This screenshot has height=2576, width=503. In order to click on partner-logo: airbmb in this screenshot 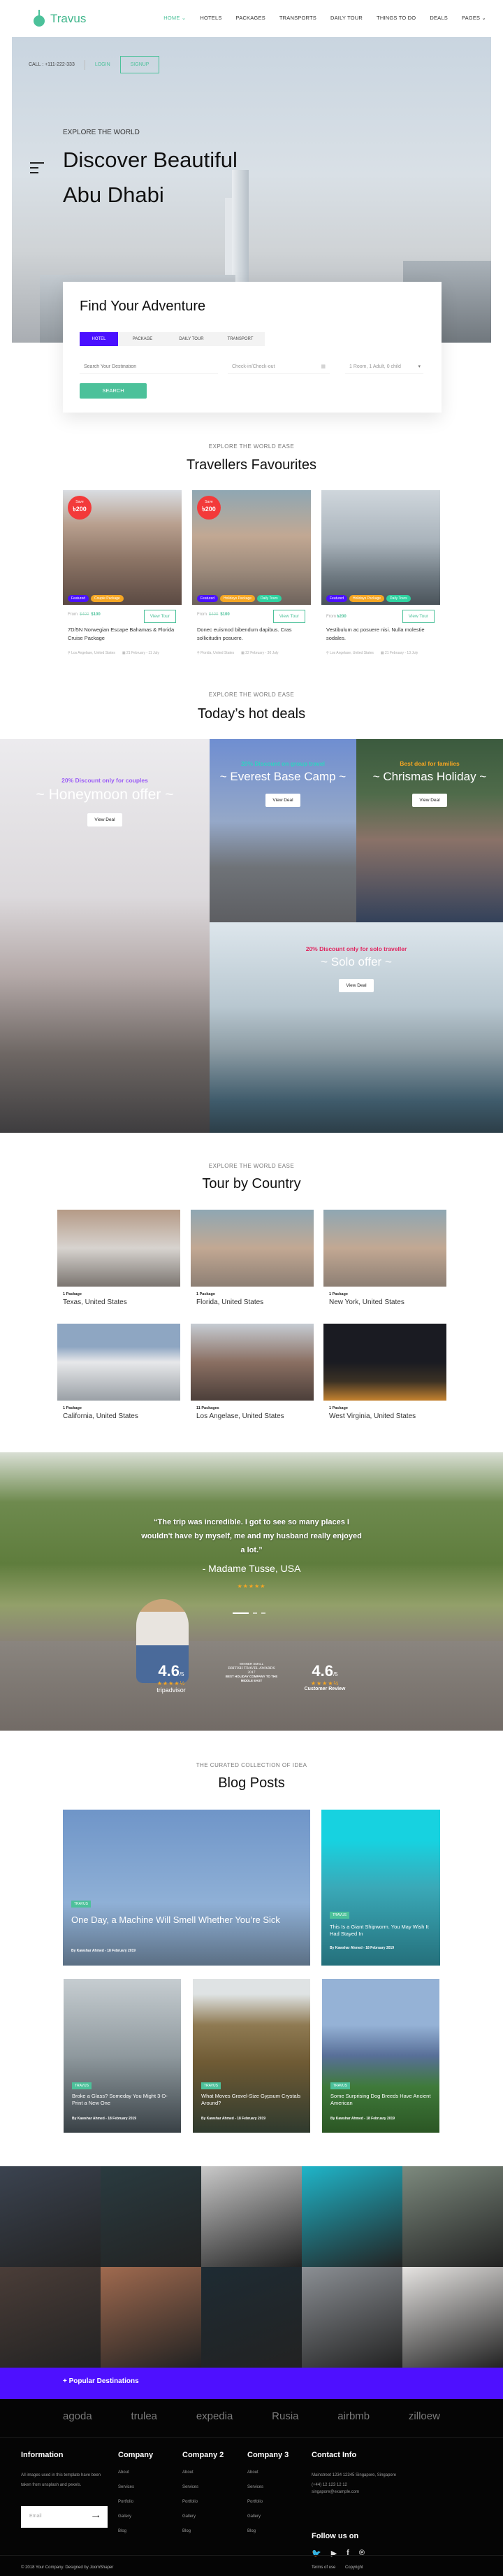, I will do `click(353, 2416)`.